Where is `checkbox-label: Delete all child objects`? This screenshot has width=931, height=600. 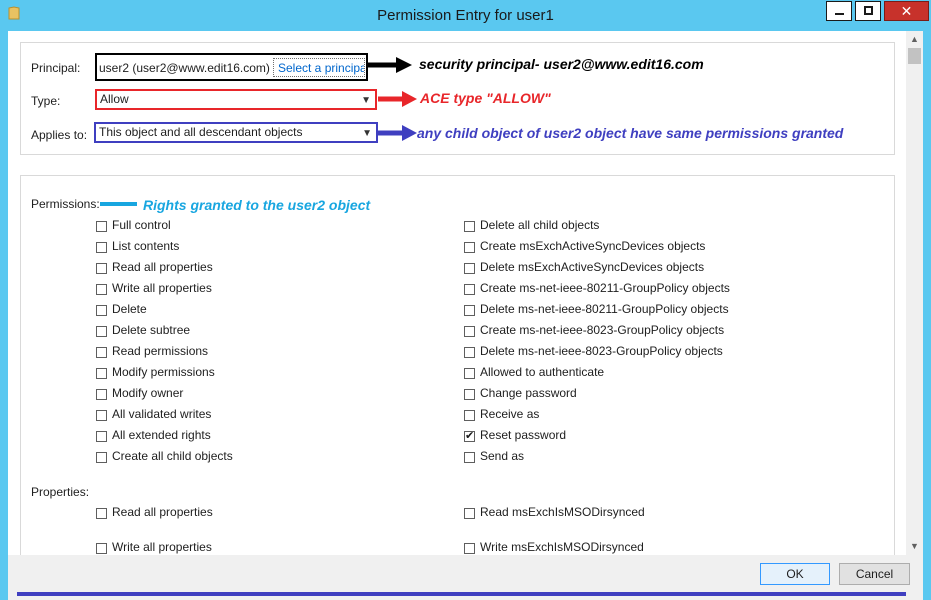 checkbox-label: Delete all child objects is located at coordinates (540, 225).